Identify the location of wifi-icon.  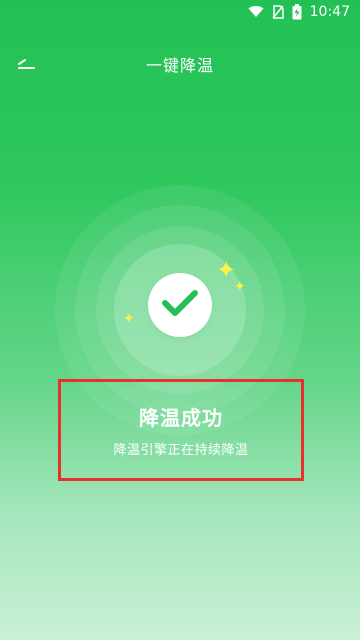
(256, 12).